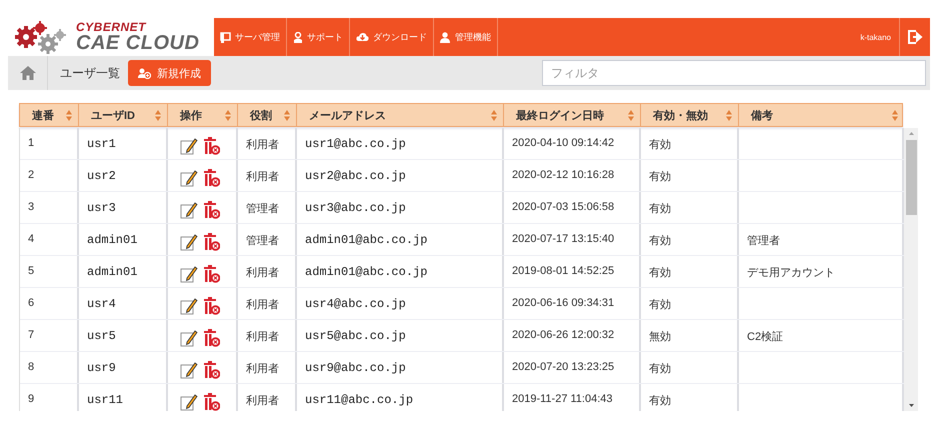 Image resolution: width=941 pixels, height=435 pixels. Describe the element at coordinates (660, 337) in the screenshot. I see `table-cell: 無効` at that location.